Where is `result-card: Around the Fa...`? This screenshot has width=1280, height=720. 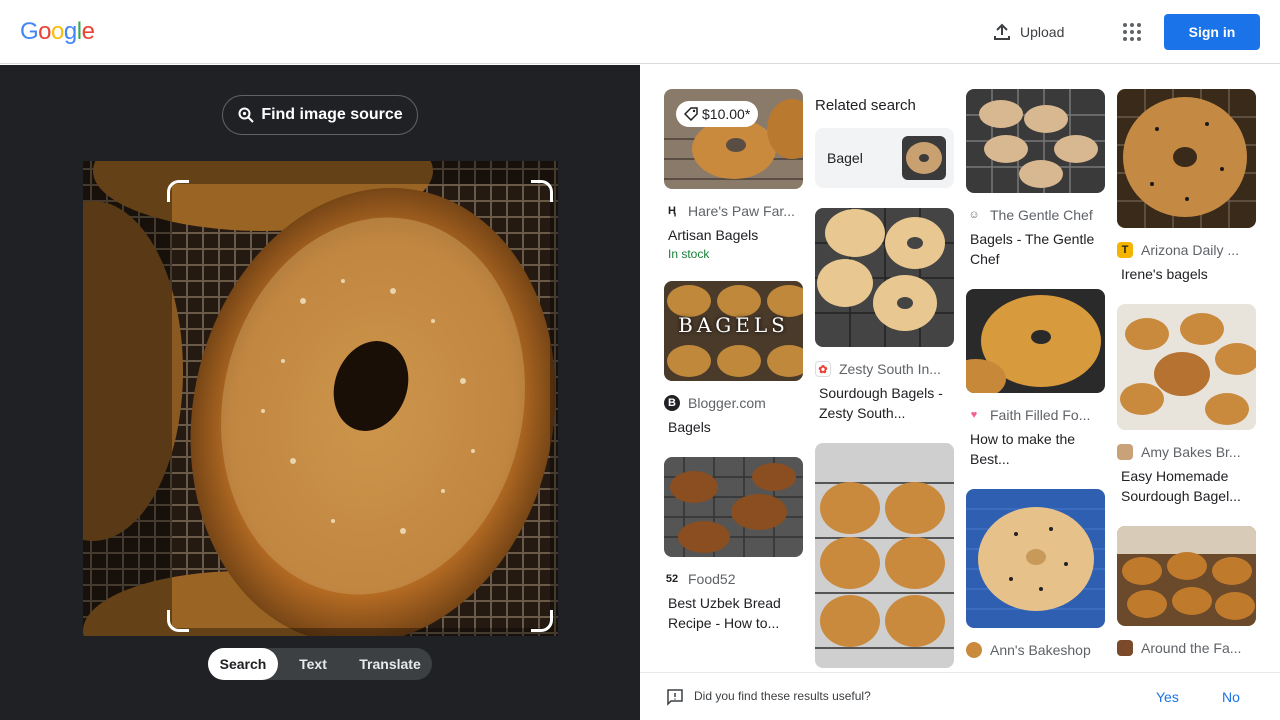
result-card: Around the Fa... is located at coordinates (1186, 591).